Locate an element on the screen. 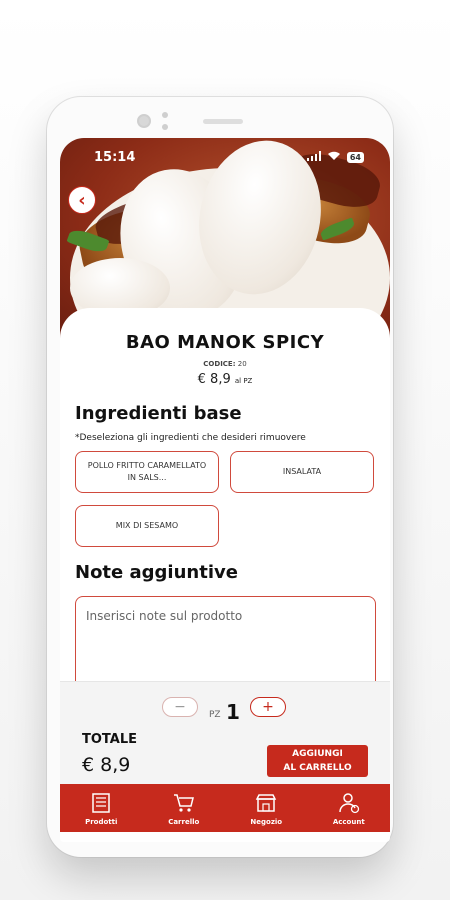 The width and height of the screenshot is (450, 900). nav-item-prodotti: Prodotti is located at coordinates (101, 808).